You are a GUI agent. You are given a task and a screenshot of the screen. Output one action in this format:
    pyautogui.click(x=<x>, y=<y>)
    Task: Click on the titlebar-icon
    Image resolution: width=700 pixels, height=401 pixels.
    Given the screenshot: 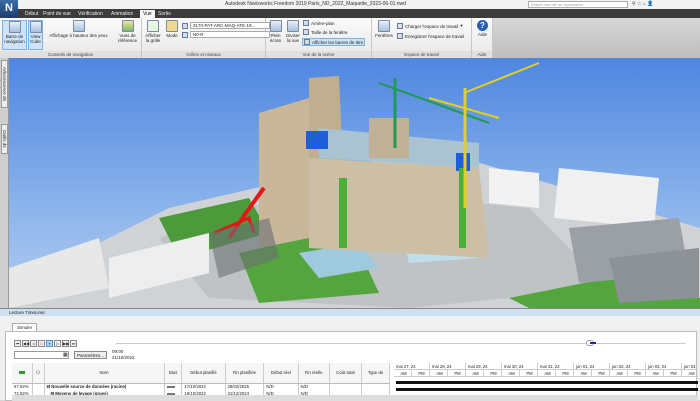 What is the action you would take?
    pyautogui.click(x=307, y=42)
    